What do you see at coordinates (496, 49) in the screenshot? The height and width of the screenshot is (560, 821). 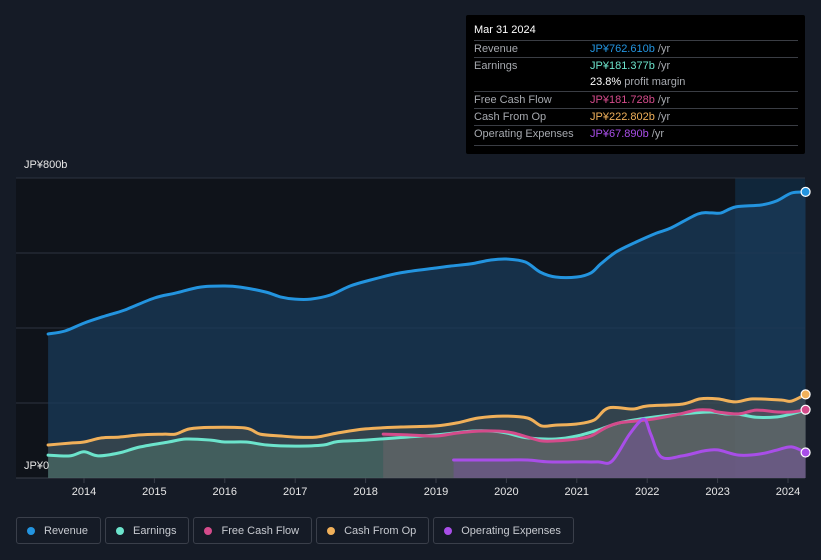 I see `tooltip-label: Revenue` at bounding box center [496, 49].